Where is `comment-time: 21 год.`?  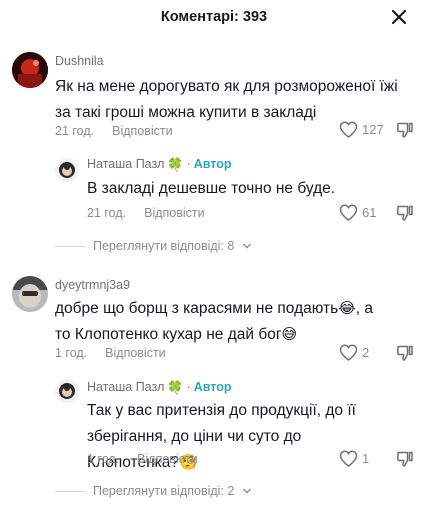 comment-time: 21 год. is located at coordinates (75, 131).